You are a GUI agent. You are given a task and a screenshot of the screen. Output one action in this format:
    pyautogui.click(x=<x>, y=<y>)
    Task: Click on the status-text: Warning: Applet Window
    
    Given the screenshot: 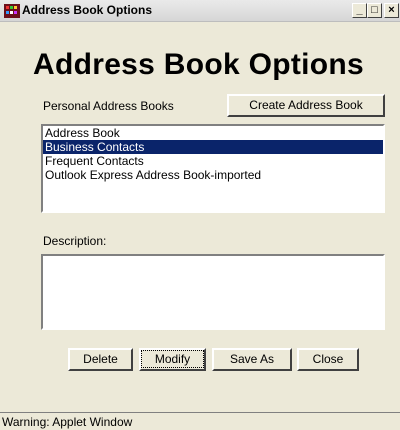 What is the action you would take?
    pyautogui.click(x=67, y=422)
    